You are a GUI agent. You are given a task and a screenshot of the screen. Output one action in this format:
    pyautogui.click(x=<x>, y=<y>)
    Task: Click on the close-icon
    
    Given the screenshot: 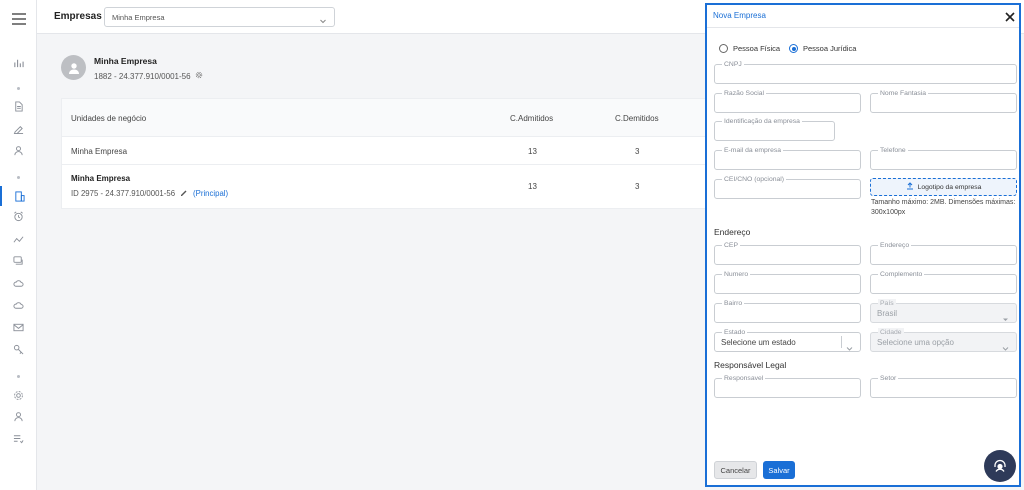 What is the action you would take?
    pyautogui.click(x=1010, y=15)
    